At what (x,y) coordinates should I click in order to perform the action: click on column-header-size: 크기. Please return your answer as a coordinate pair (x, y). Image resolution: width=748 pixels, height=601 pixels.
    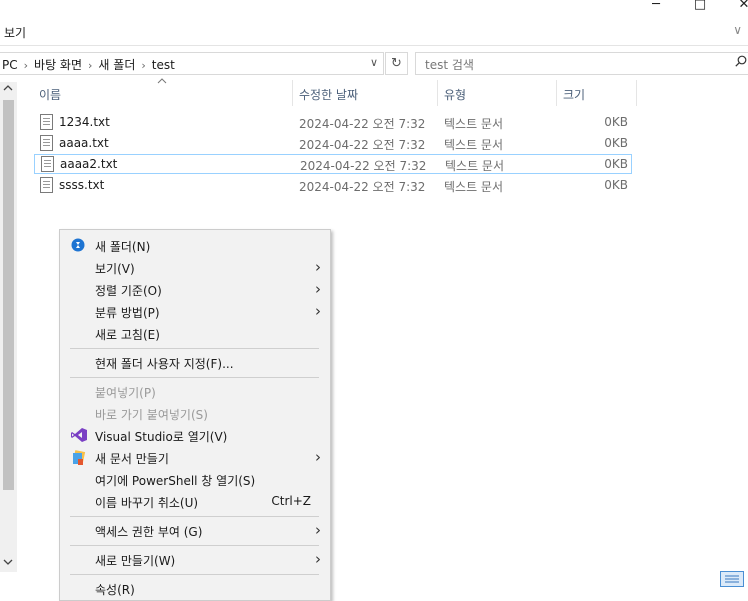
    Looking at the image, I should click on (574, 94).